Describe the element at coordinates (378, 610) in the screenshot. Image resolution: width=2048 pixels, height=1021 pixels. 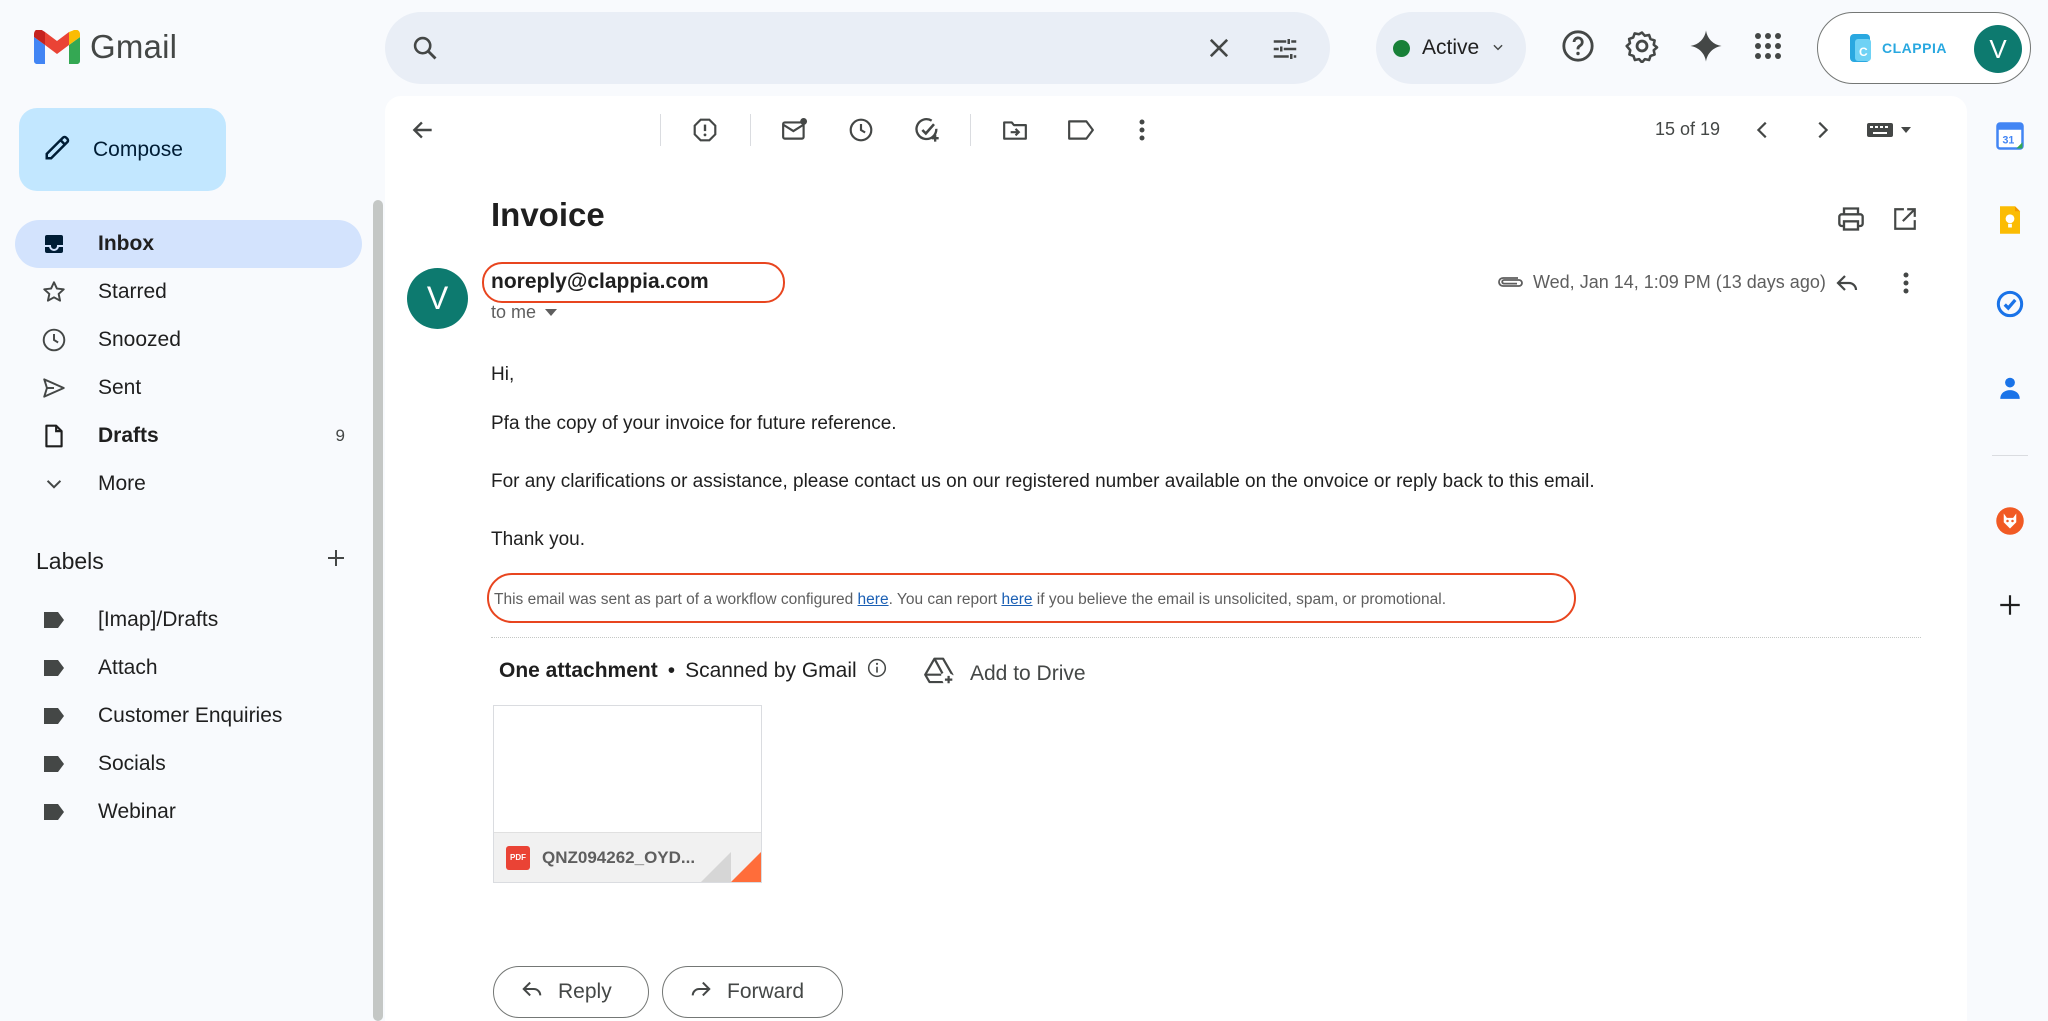
I see `sidebar-scrollbar` at that location.